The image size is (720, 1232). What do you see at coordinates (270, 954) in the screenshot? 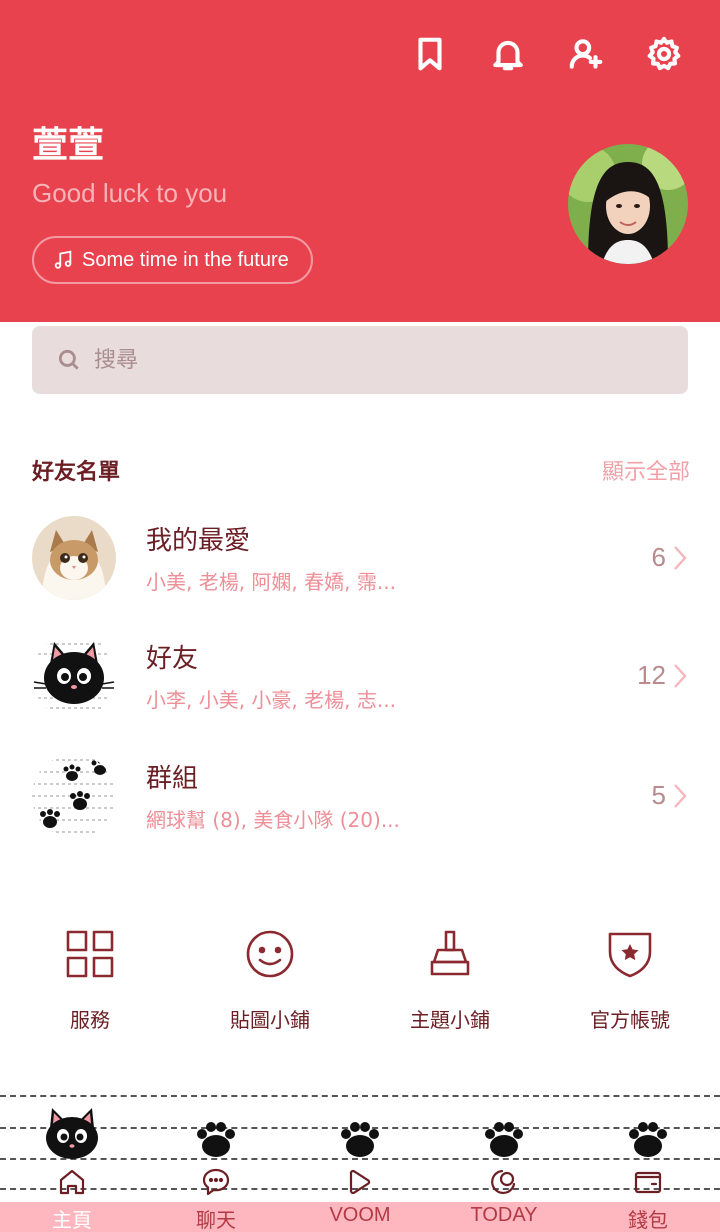
I see `smiley-icon` at bounding box center [270, 954].